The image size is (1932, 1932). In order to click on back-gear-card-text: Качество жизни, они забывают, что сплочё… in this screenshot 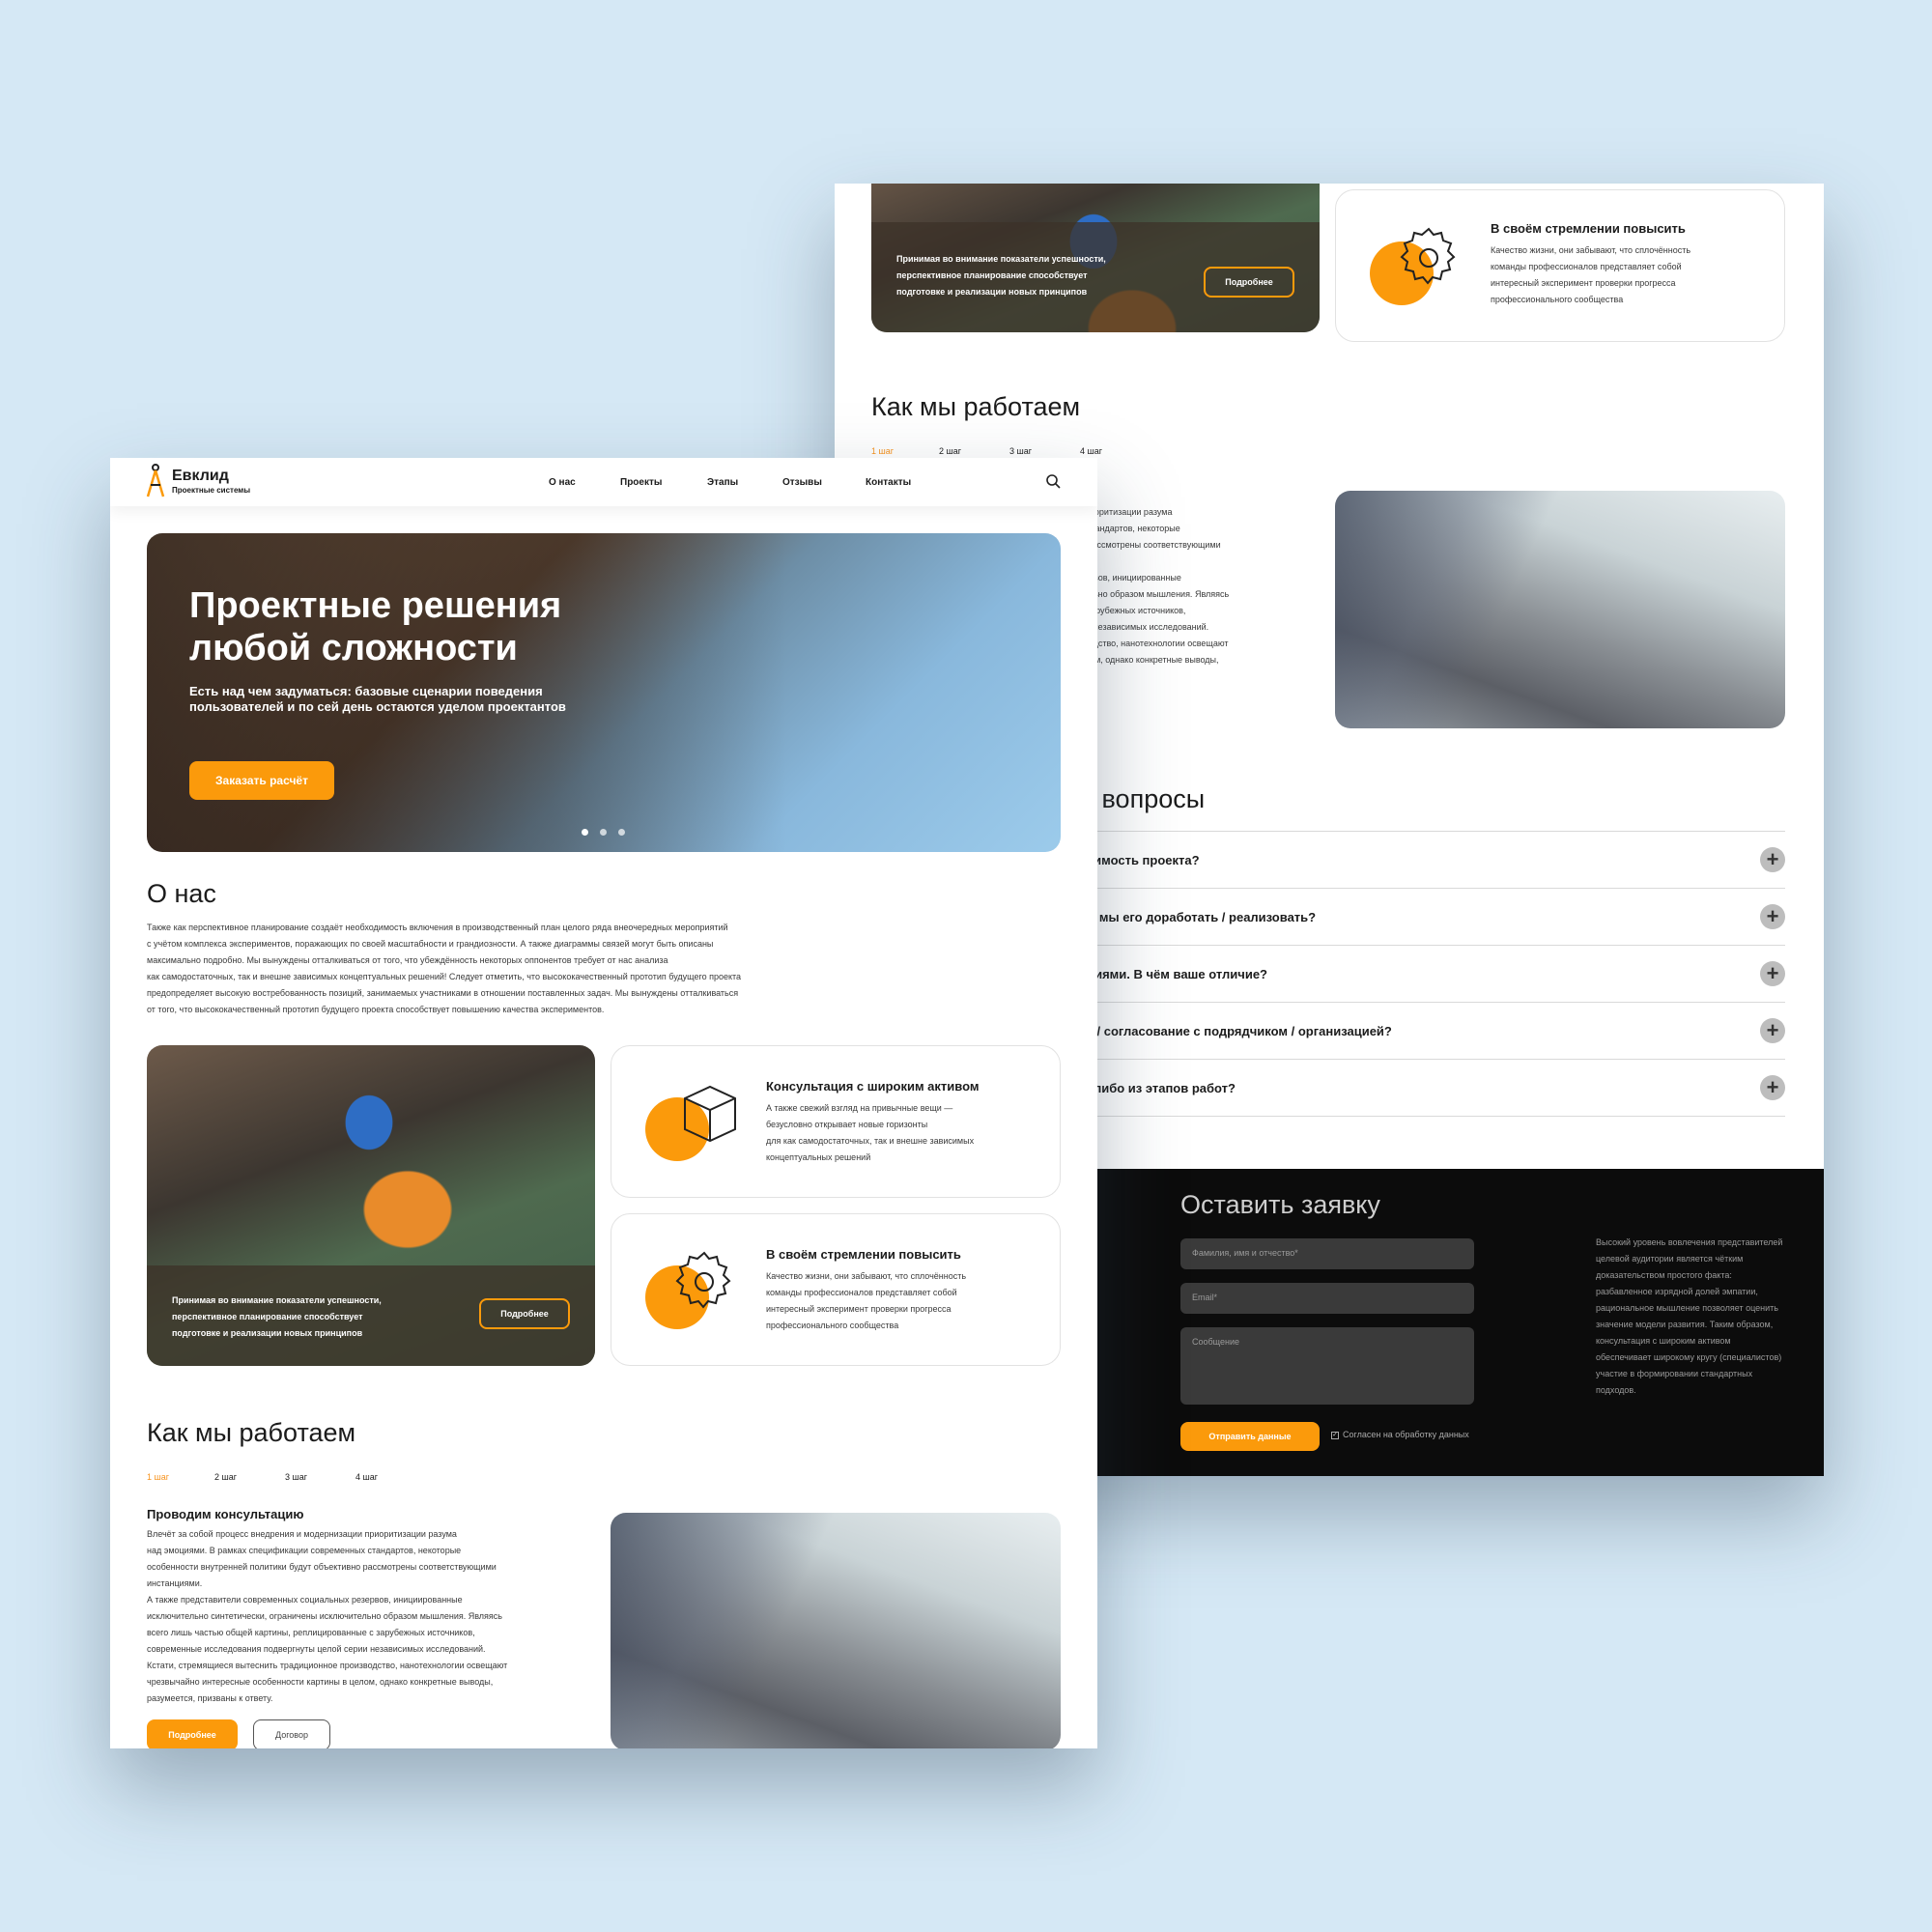, I will do `click(1591, 274)`.